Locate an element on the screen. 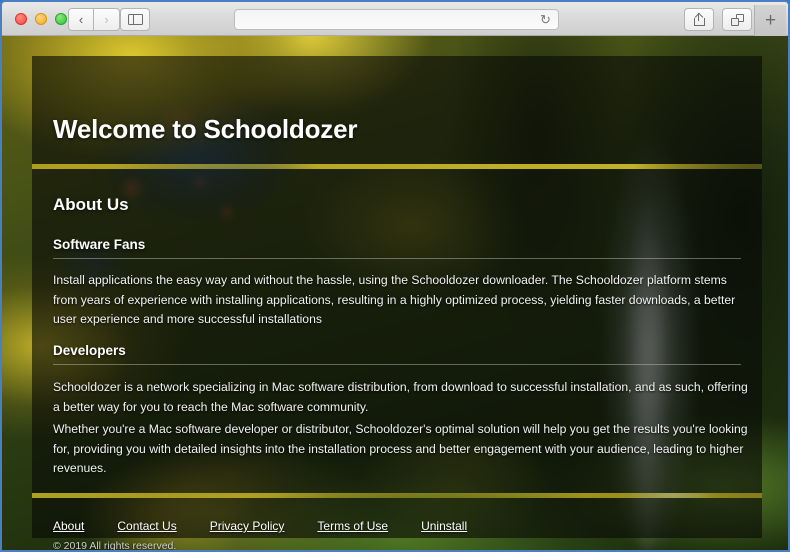 This screenshot has height=552, width=790. window-traffic-lights is located at coordinates (41, 19).